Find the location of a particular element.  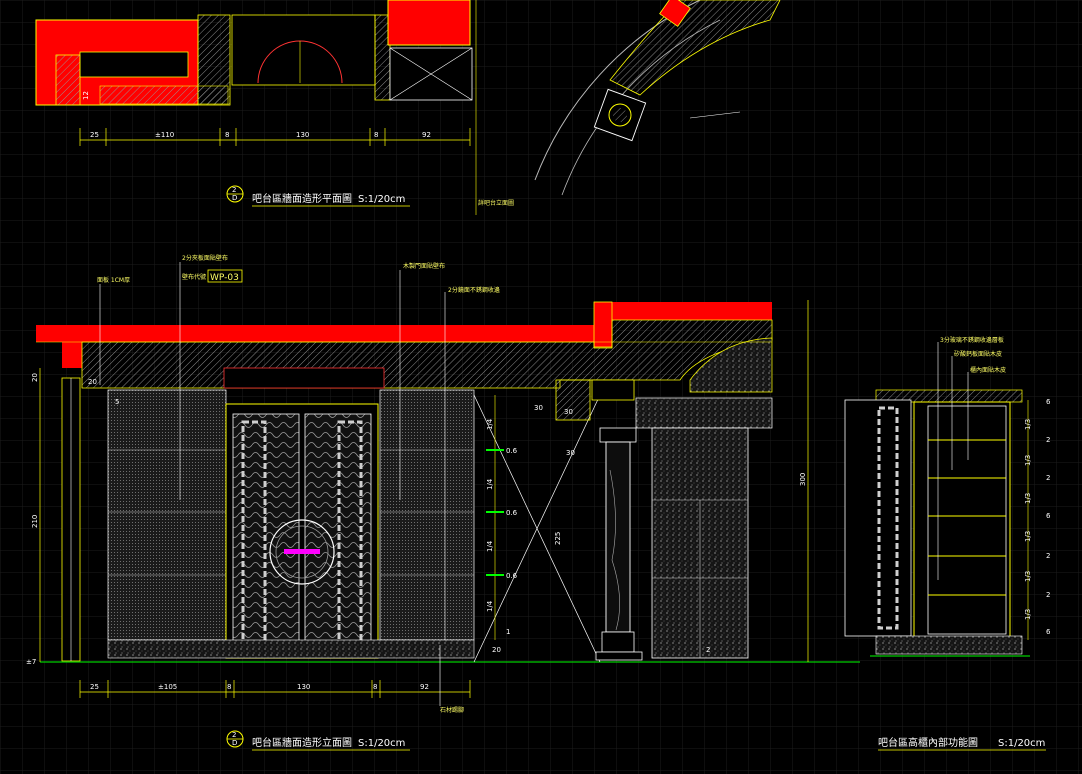

plan-side-dim: 12 is located at coordinates (86, 95).